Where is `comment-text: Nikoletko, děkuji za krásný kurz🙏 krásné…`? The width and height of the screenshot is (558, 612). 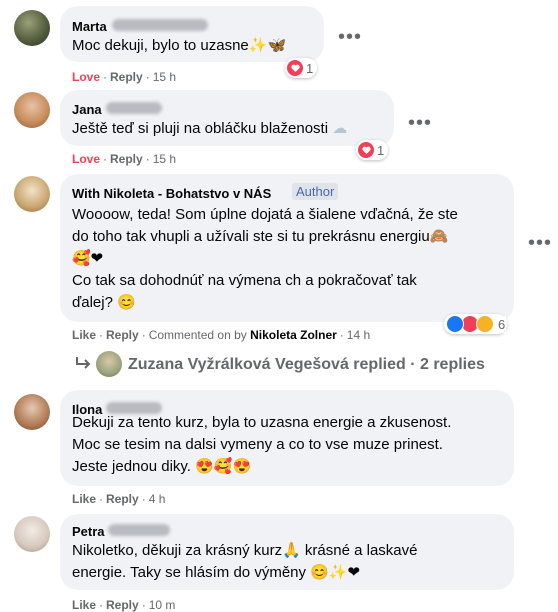
comment-text: Nikoletko, děkuji za krásný kurz🙏 krásné… is located at coordinates (245, 561).